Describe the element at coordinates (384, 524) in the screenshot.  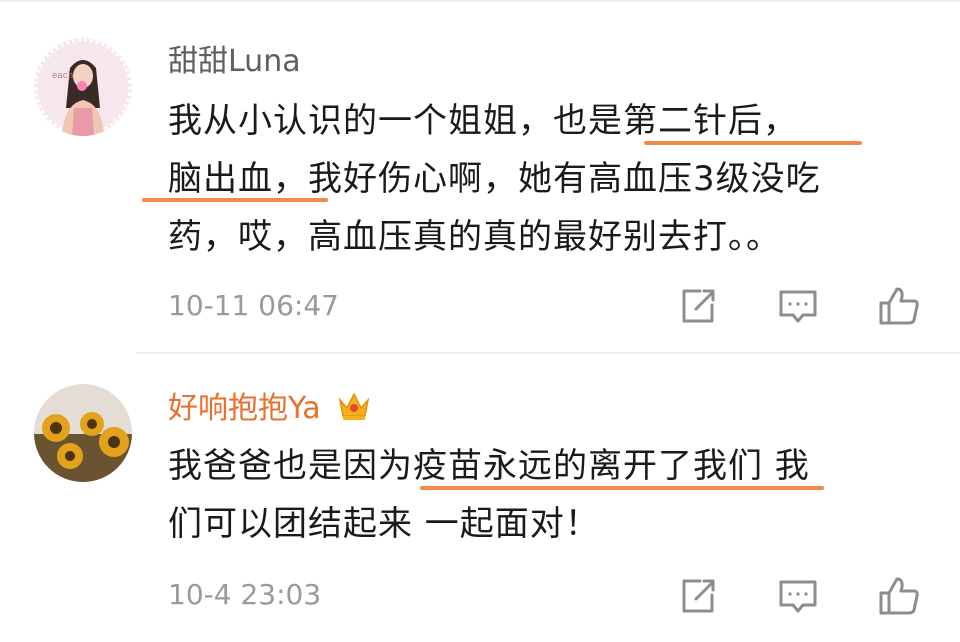
I see `comment-line: 们可以团结起来 一起面对！` at that location.